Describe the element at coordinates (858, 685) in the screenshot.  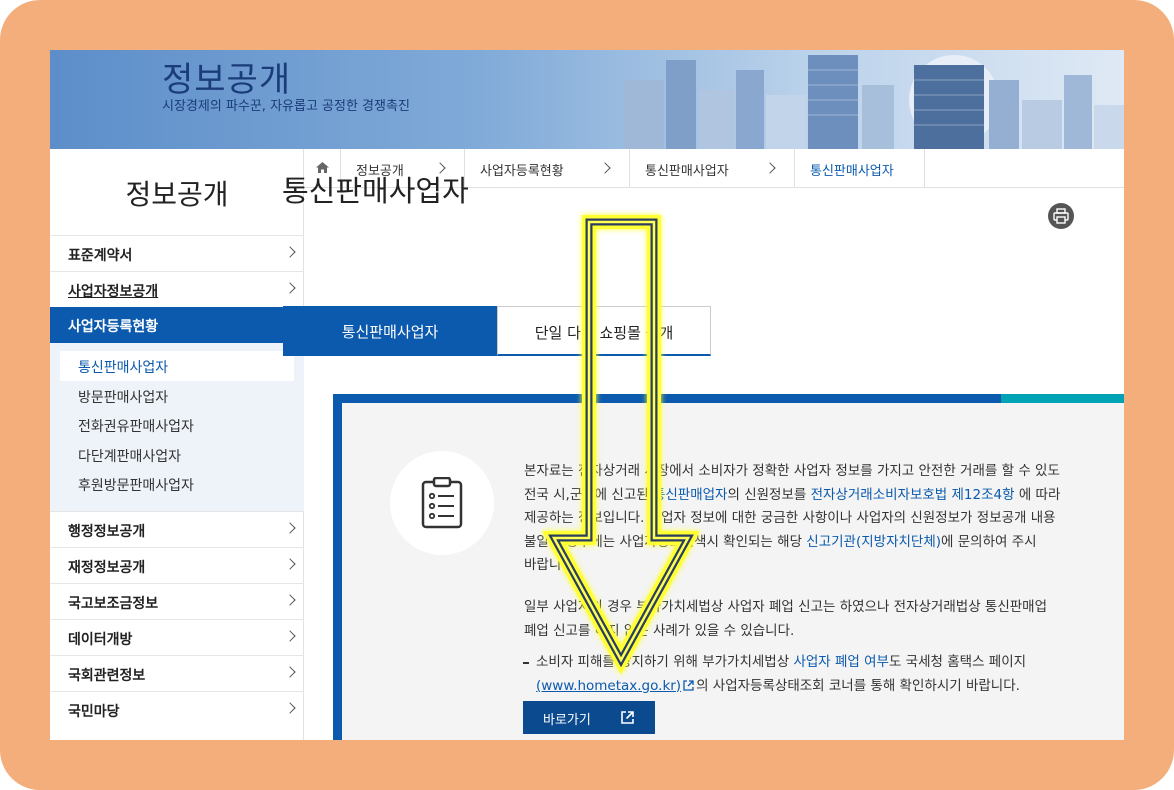
I see `info-text: 의 사업자등록상태조회 코너를 통해 확인하시기 바랍니다.` at that location.